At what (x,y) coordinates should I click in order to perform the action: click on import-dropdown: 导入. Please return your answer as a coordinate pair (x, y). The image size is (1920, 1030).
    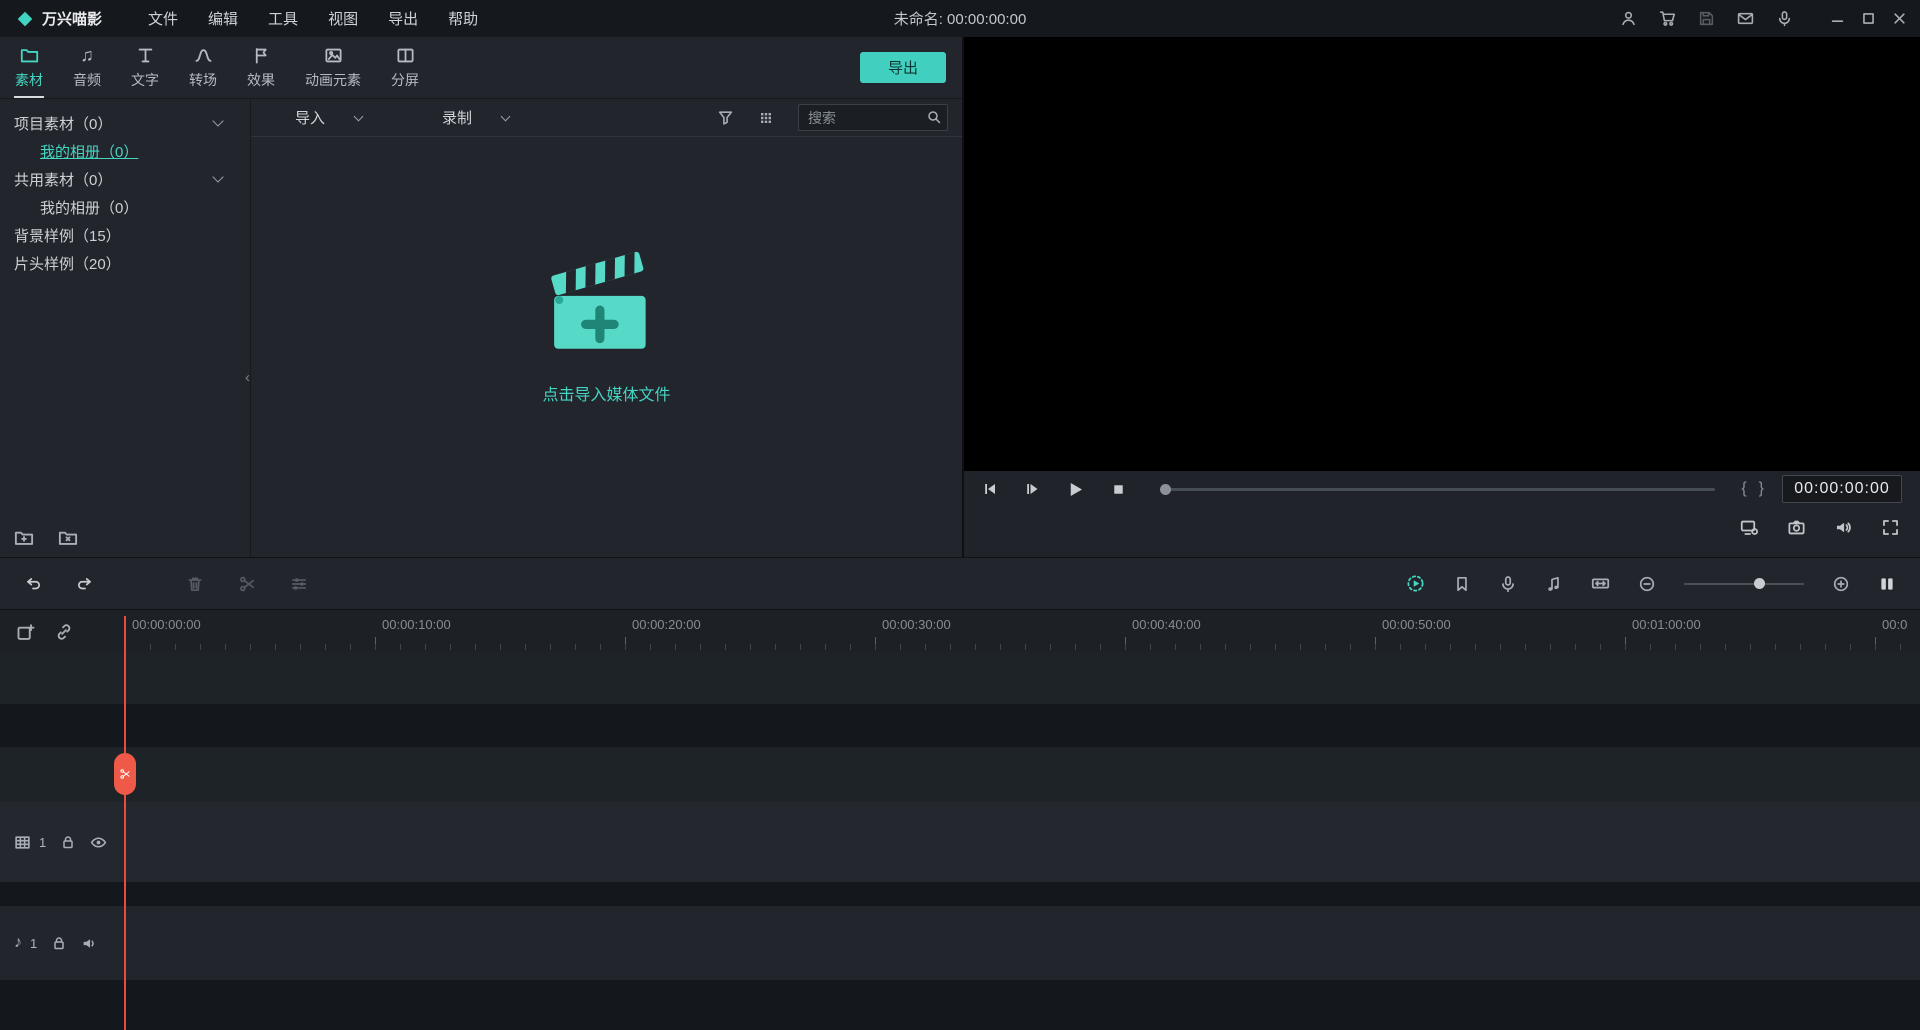
    Looking at the image, I should click on (329, 117).